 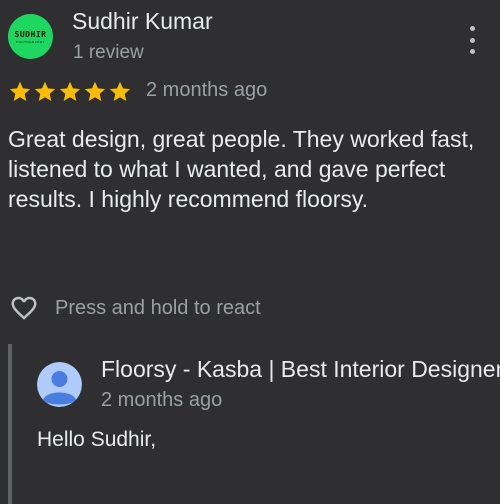 I want to click on star-rating, so click(x=70, y=92).